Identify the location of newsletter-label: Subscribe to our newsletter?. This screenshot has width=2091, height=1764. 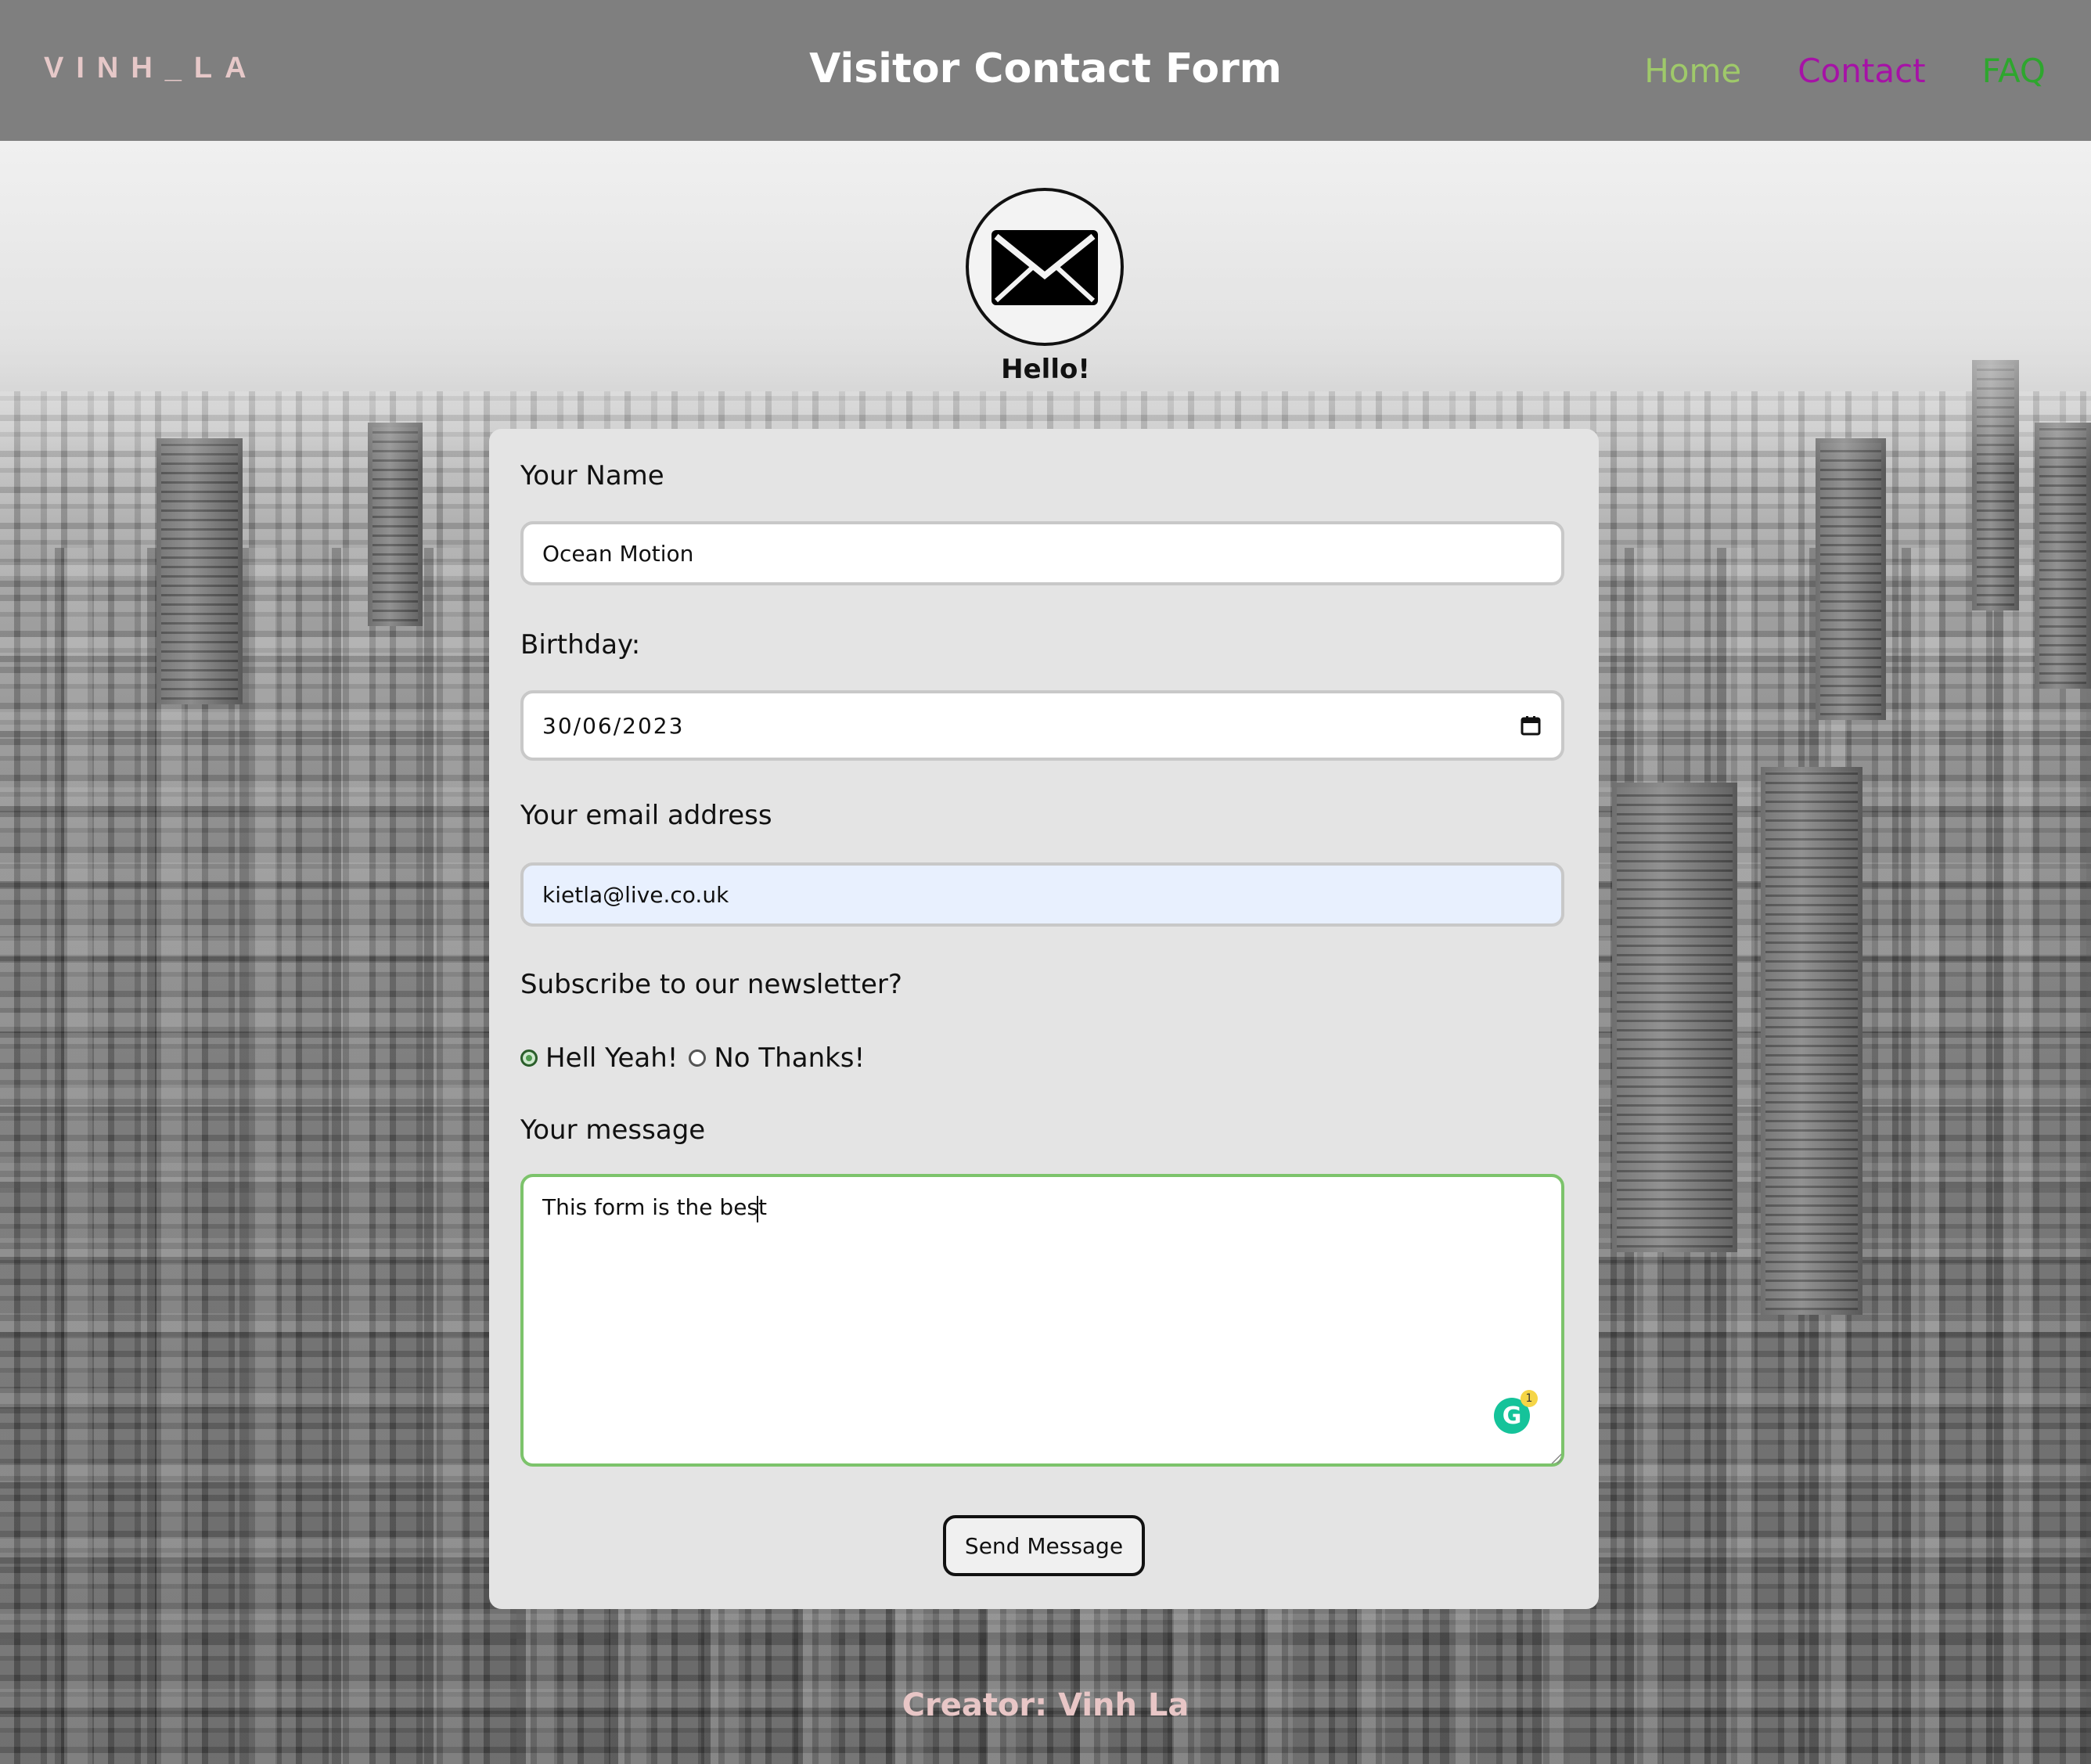
(711, 984).